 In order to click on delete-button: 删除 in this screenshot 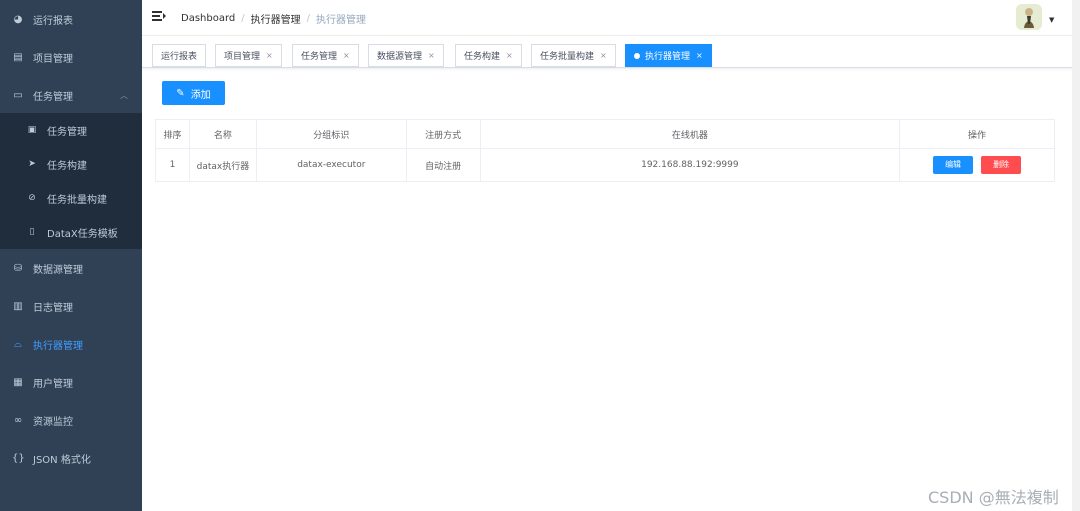, I will do `click(1001, 165)`.